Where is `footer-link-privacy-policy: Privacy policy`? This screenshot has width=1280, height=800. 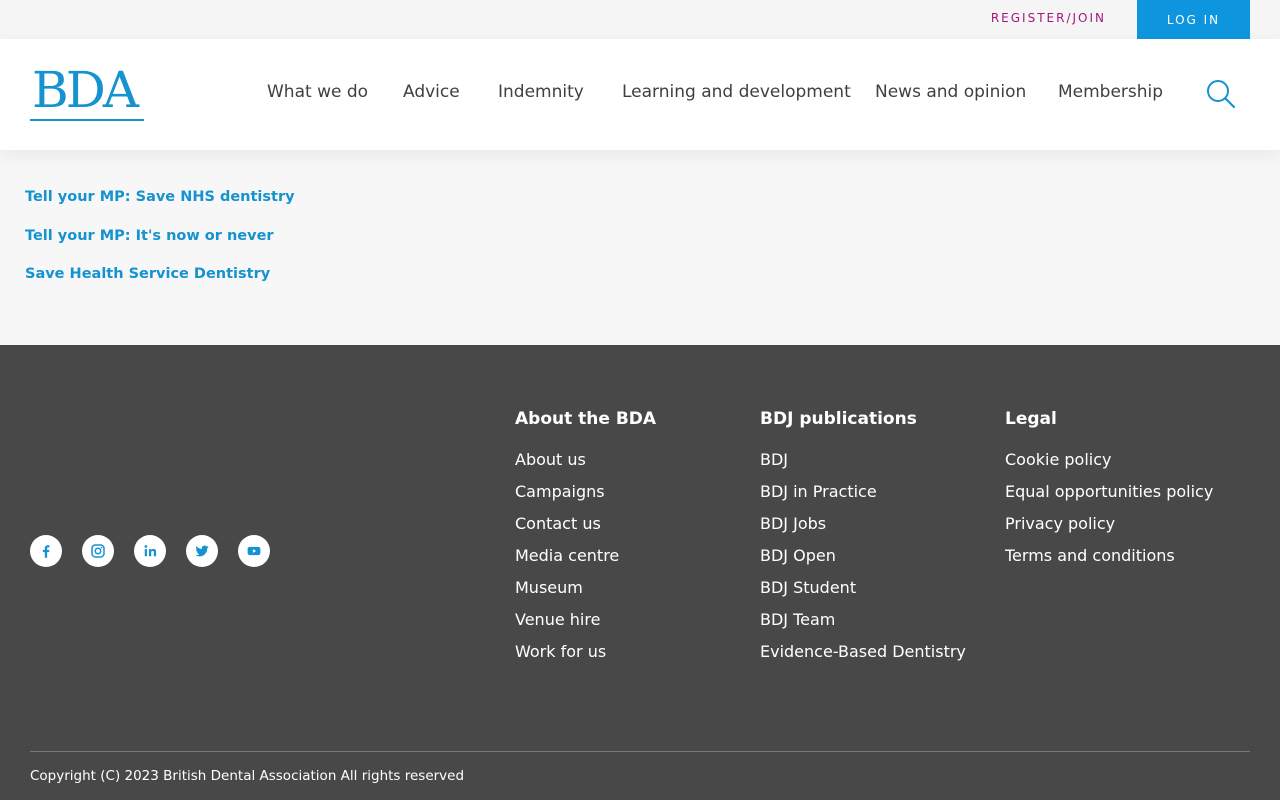 footer-link-privacy-policy: Privacy policy is located at coordinates (1125, 529).